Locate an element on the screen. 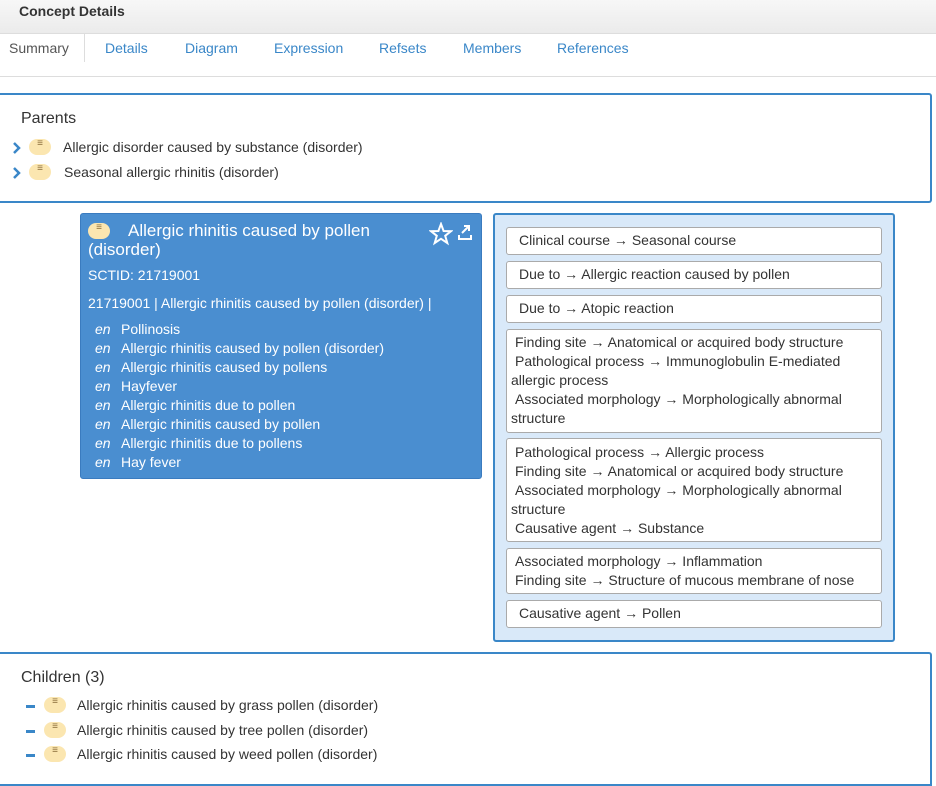 The height and width of the screenshot is (786, 936). children-title: Children (3) is located at coordinates (63, 677).